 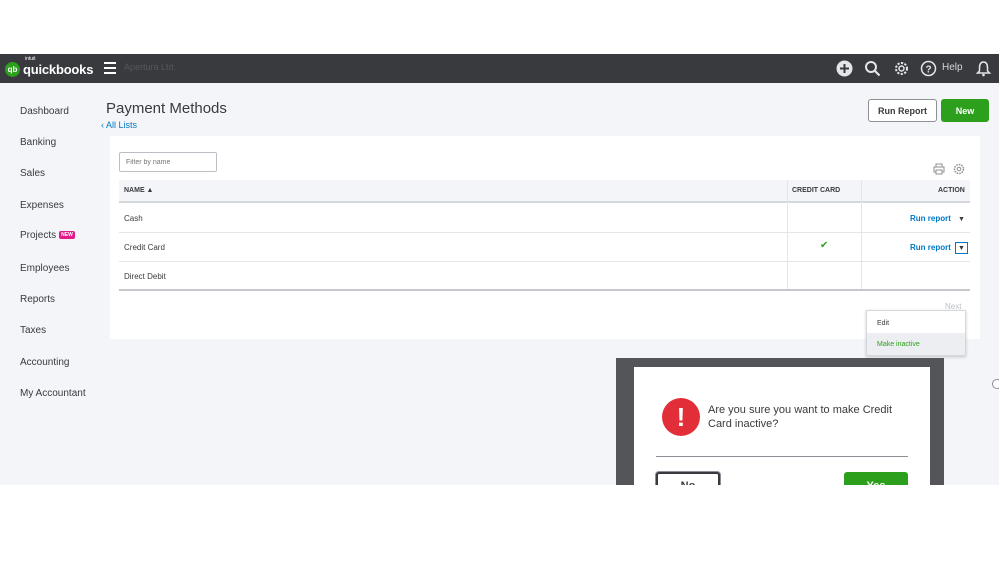 I want to click on search-icon, so click(x=872, y=68).